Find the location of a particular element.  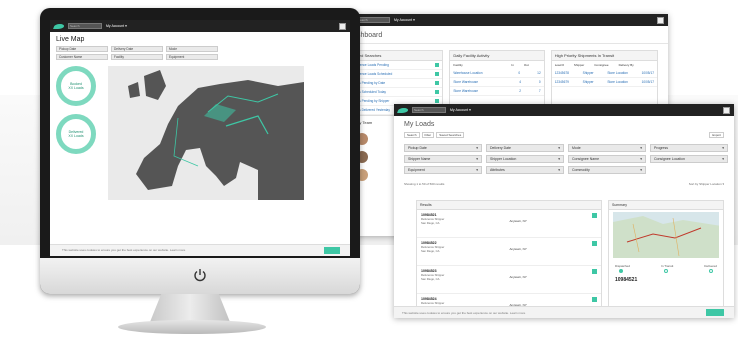

monitor-topbar: Search My Account ▾ is located at coordinates (200, 26).